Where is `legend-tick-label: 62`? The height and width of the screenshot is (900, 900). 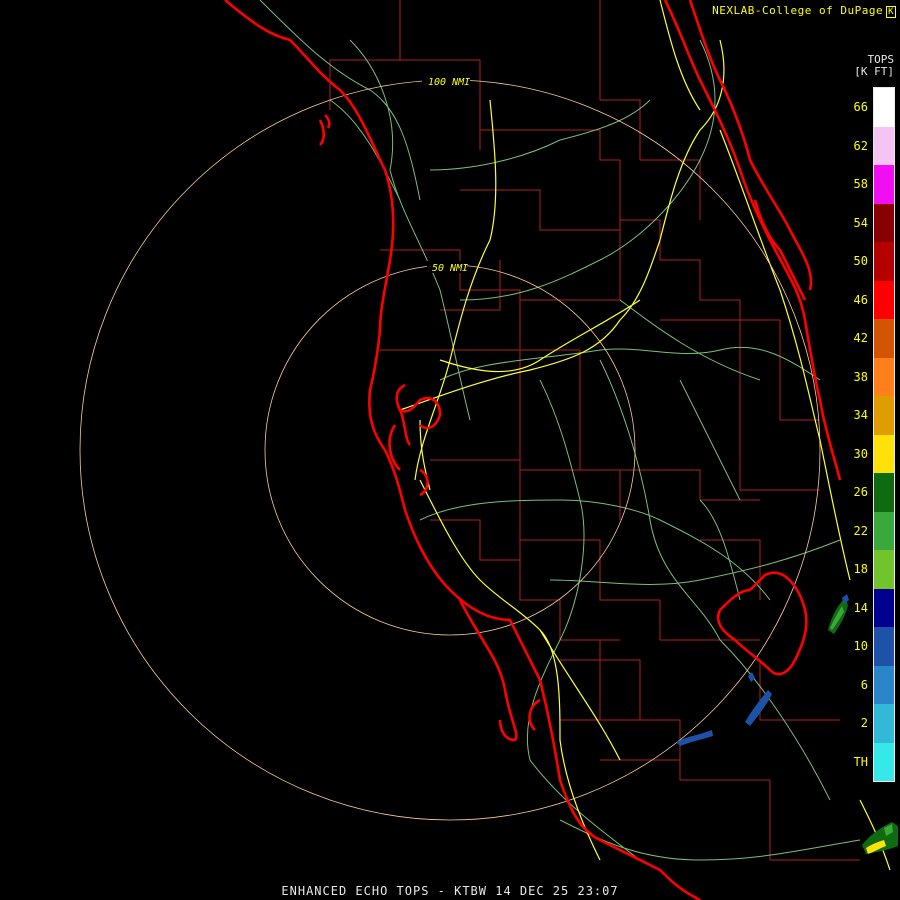
legend-tick-label: 62 is located at coordinates (860, 145).